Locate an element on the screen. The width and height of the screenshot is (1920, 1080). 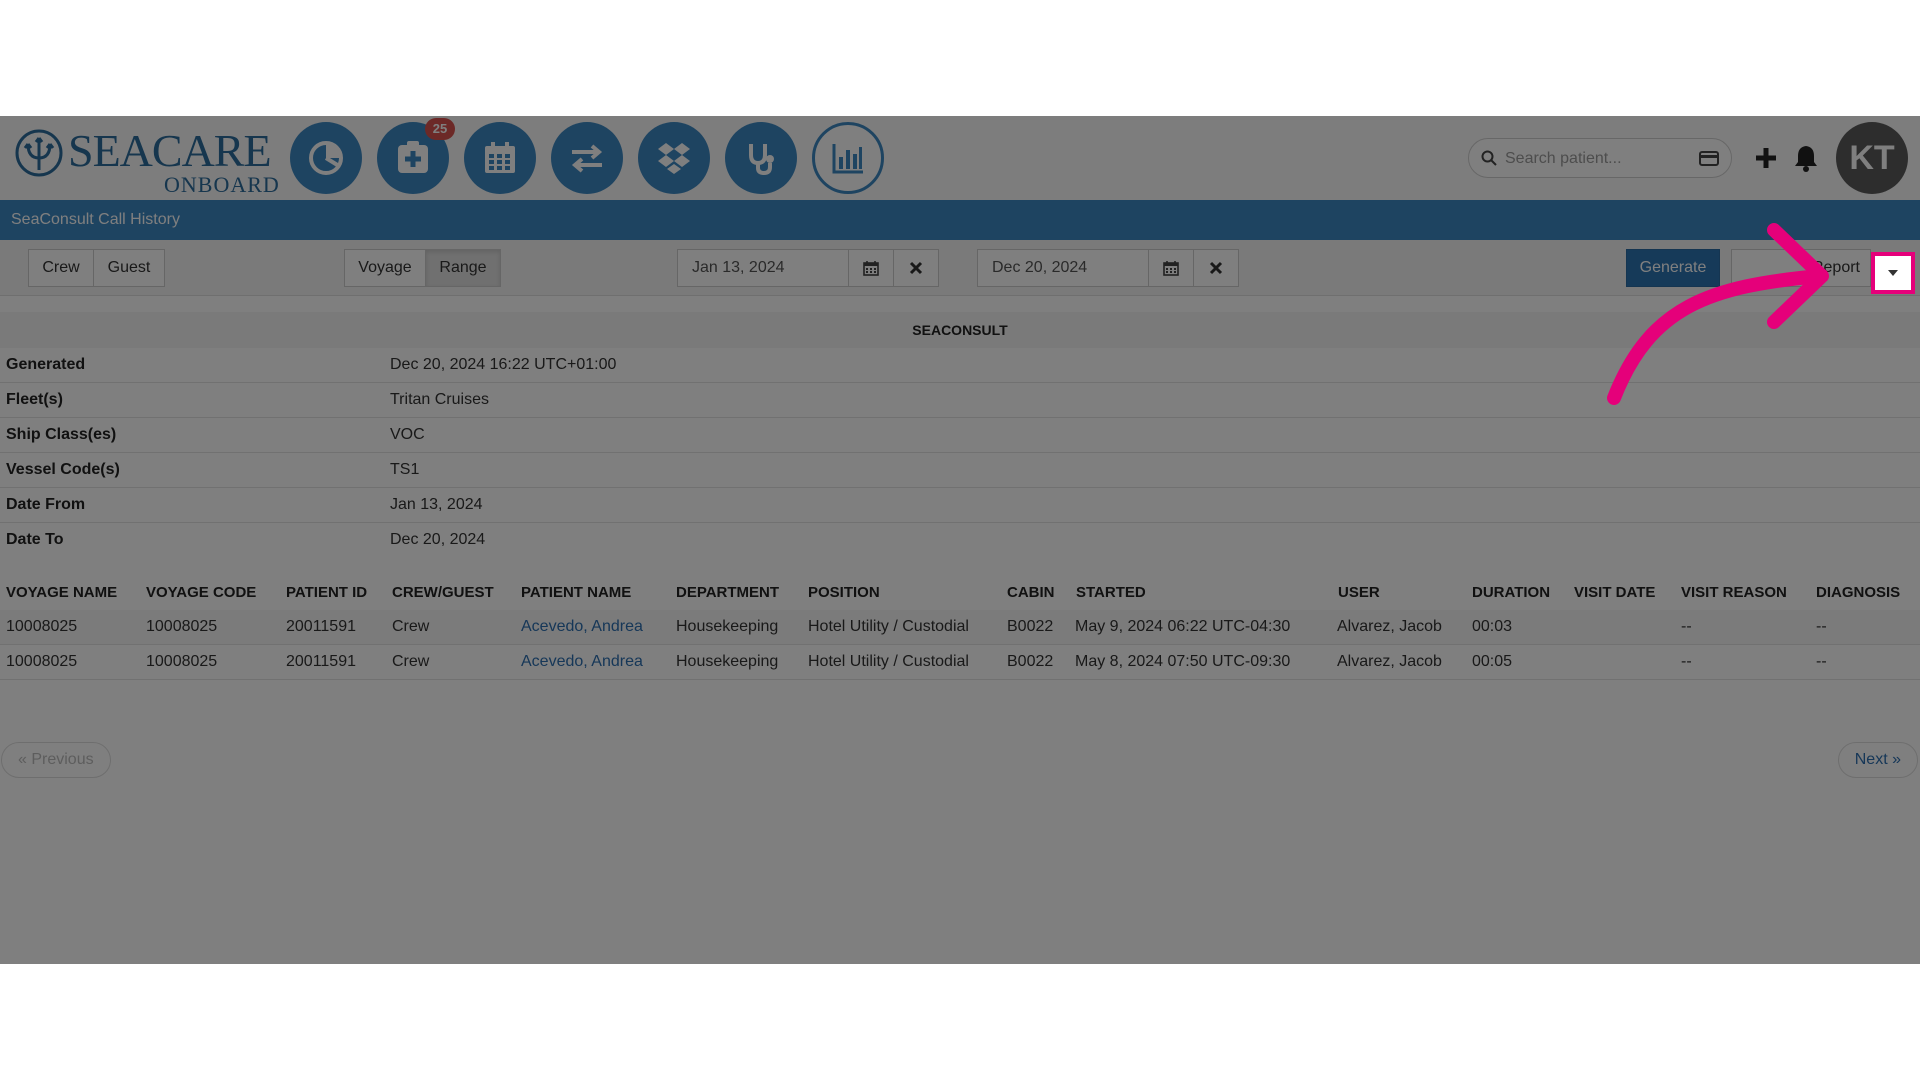
column-header: POSITION is located at coordinates (844, 593).